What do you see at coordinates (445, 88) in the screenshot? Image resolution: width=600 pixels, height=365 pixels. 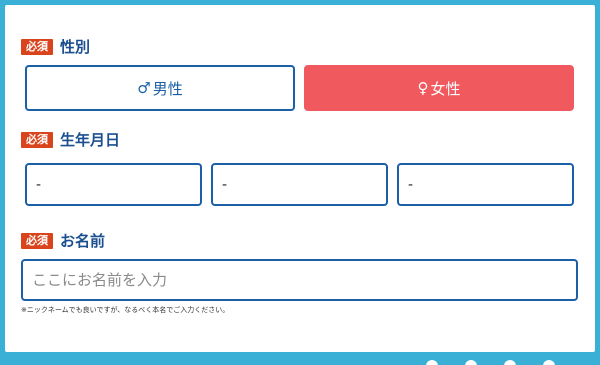 I see `gender-female-label: 女性` at bounding box center [445, 88].